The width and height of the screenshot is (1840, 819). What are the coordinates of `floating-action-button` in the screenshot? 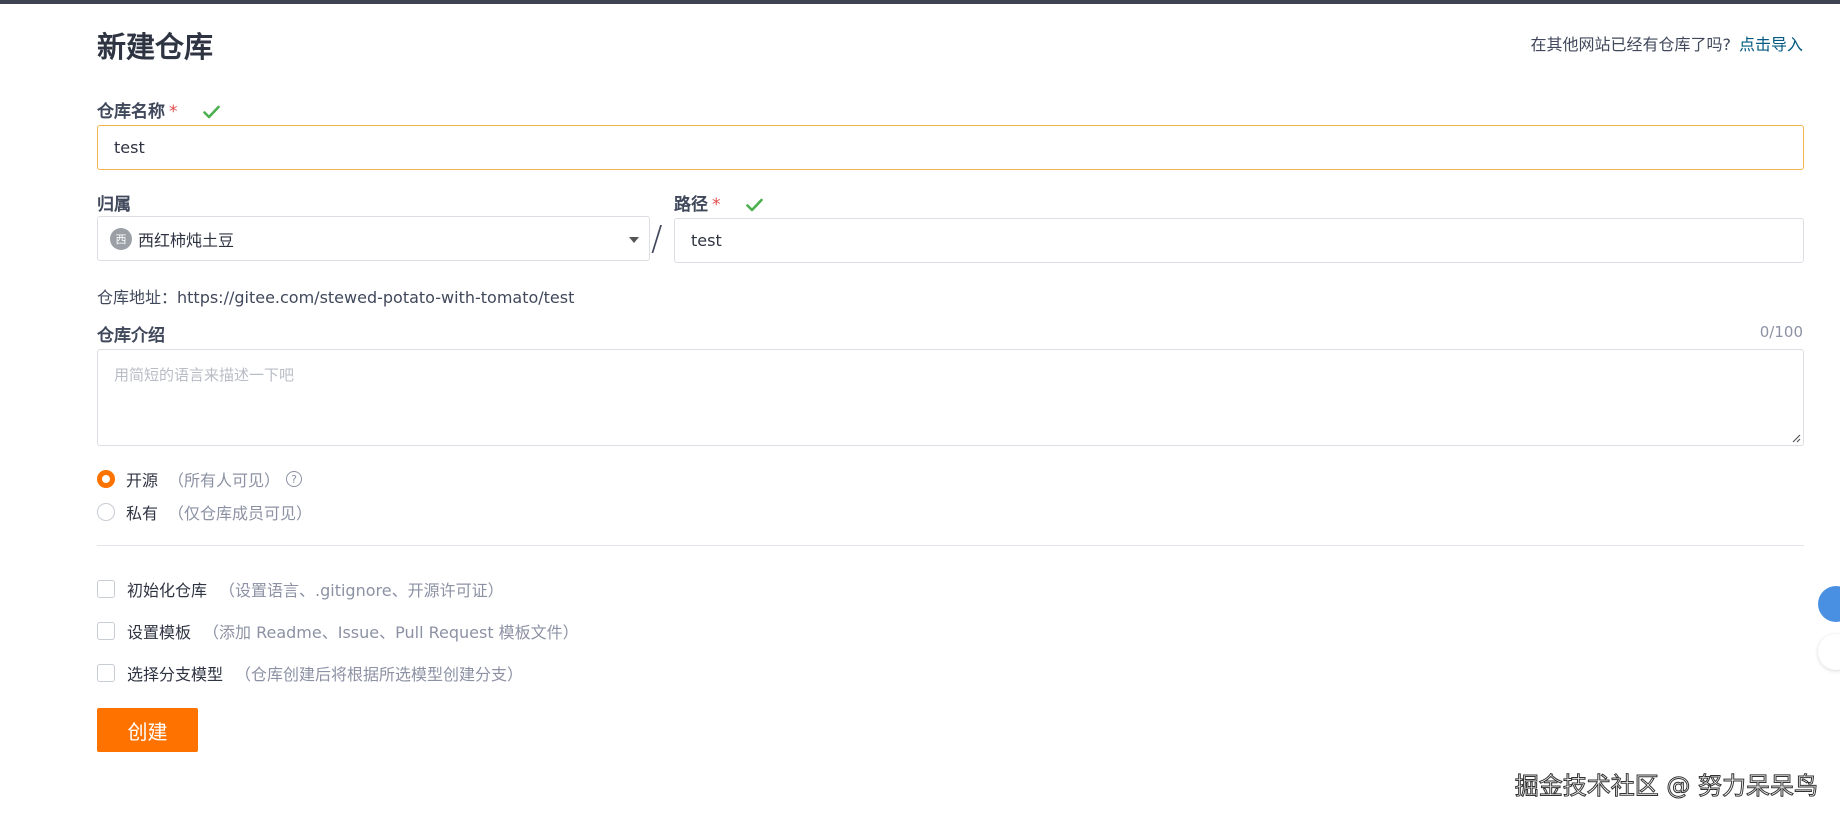 It's located at (1829, 604).